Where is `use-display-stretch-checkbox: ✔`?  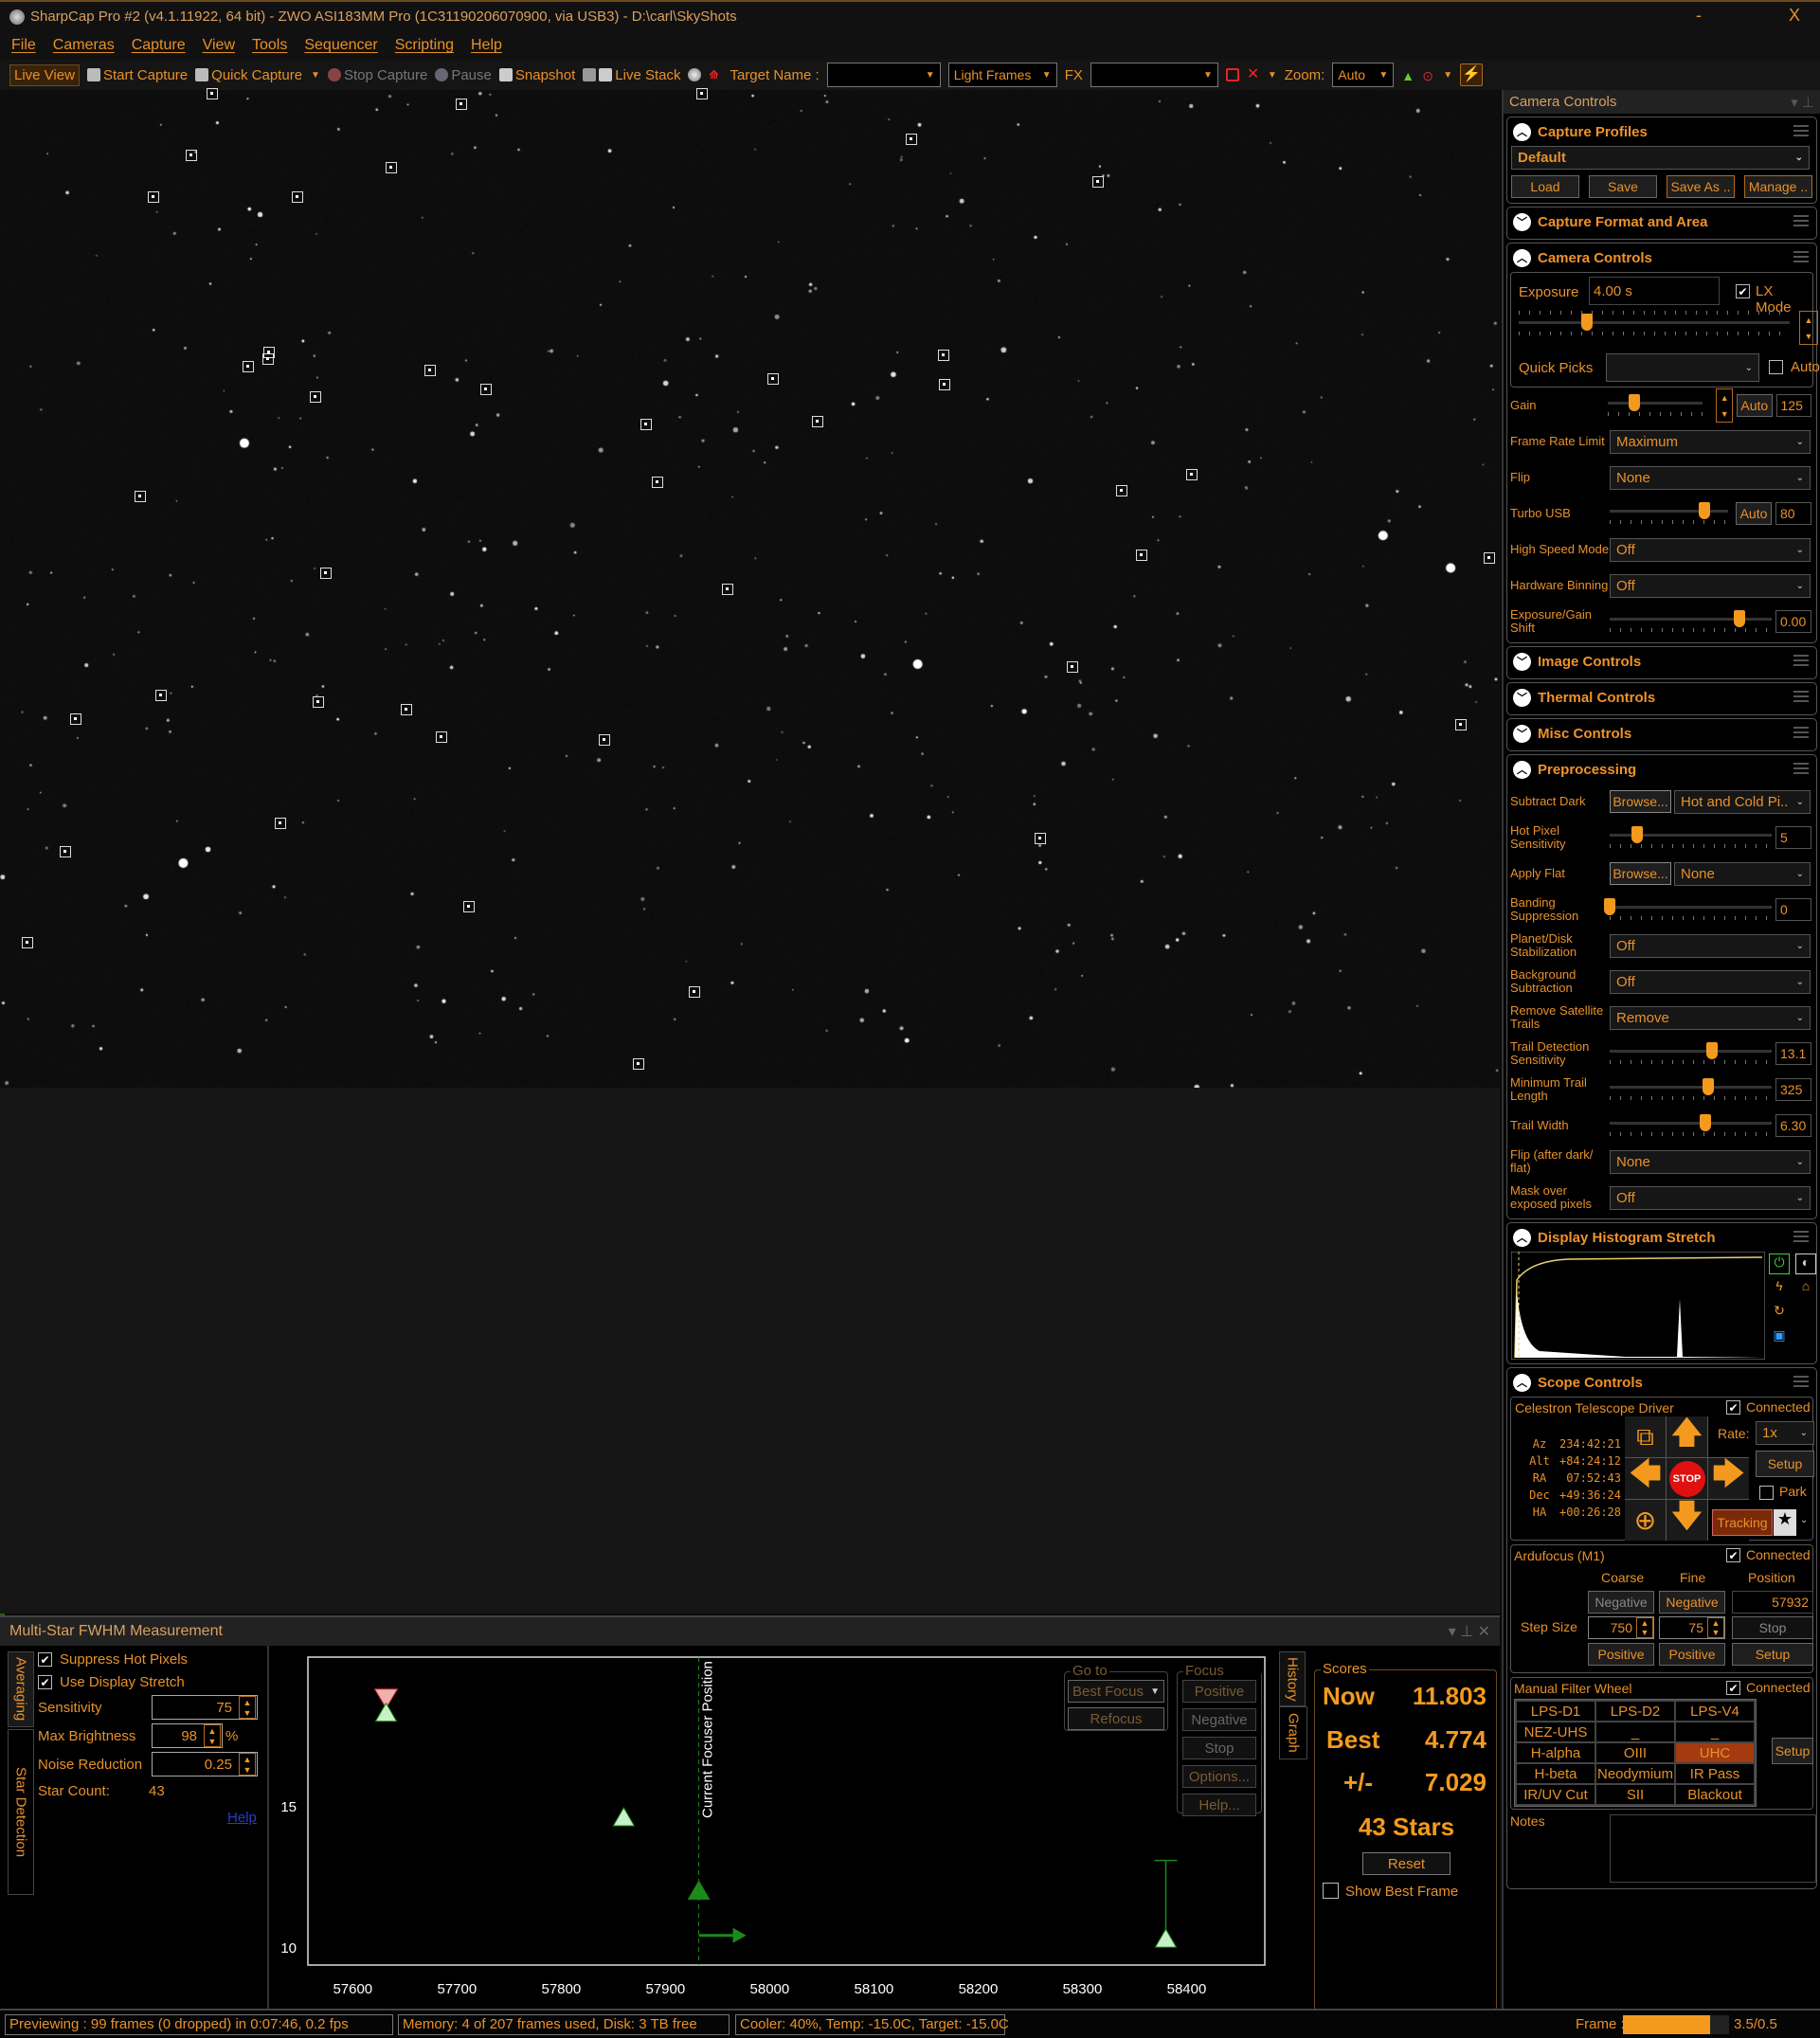 use-display-stretch-checkbox: ✔ is located at coordinates (45, 1682).